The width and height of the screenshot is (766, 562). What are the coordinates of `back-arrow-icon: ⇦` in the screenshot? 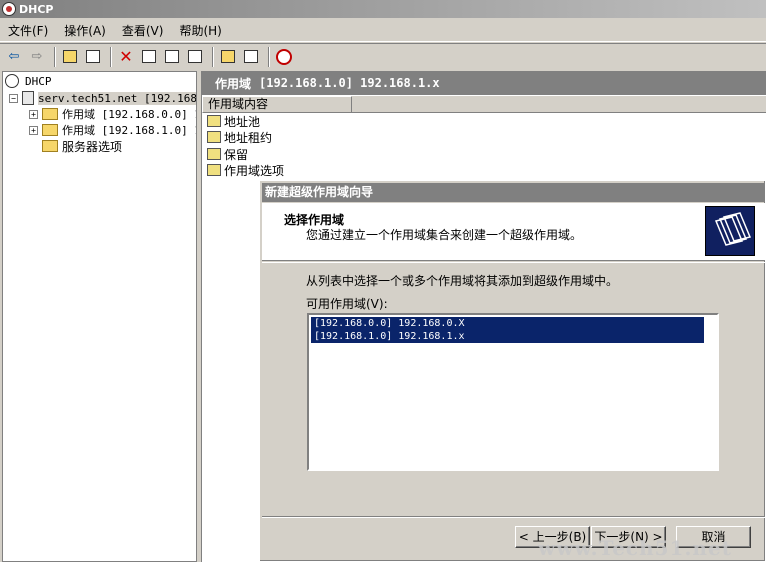 It's located at (14, 57).